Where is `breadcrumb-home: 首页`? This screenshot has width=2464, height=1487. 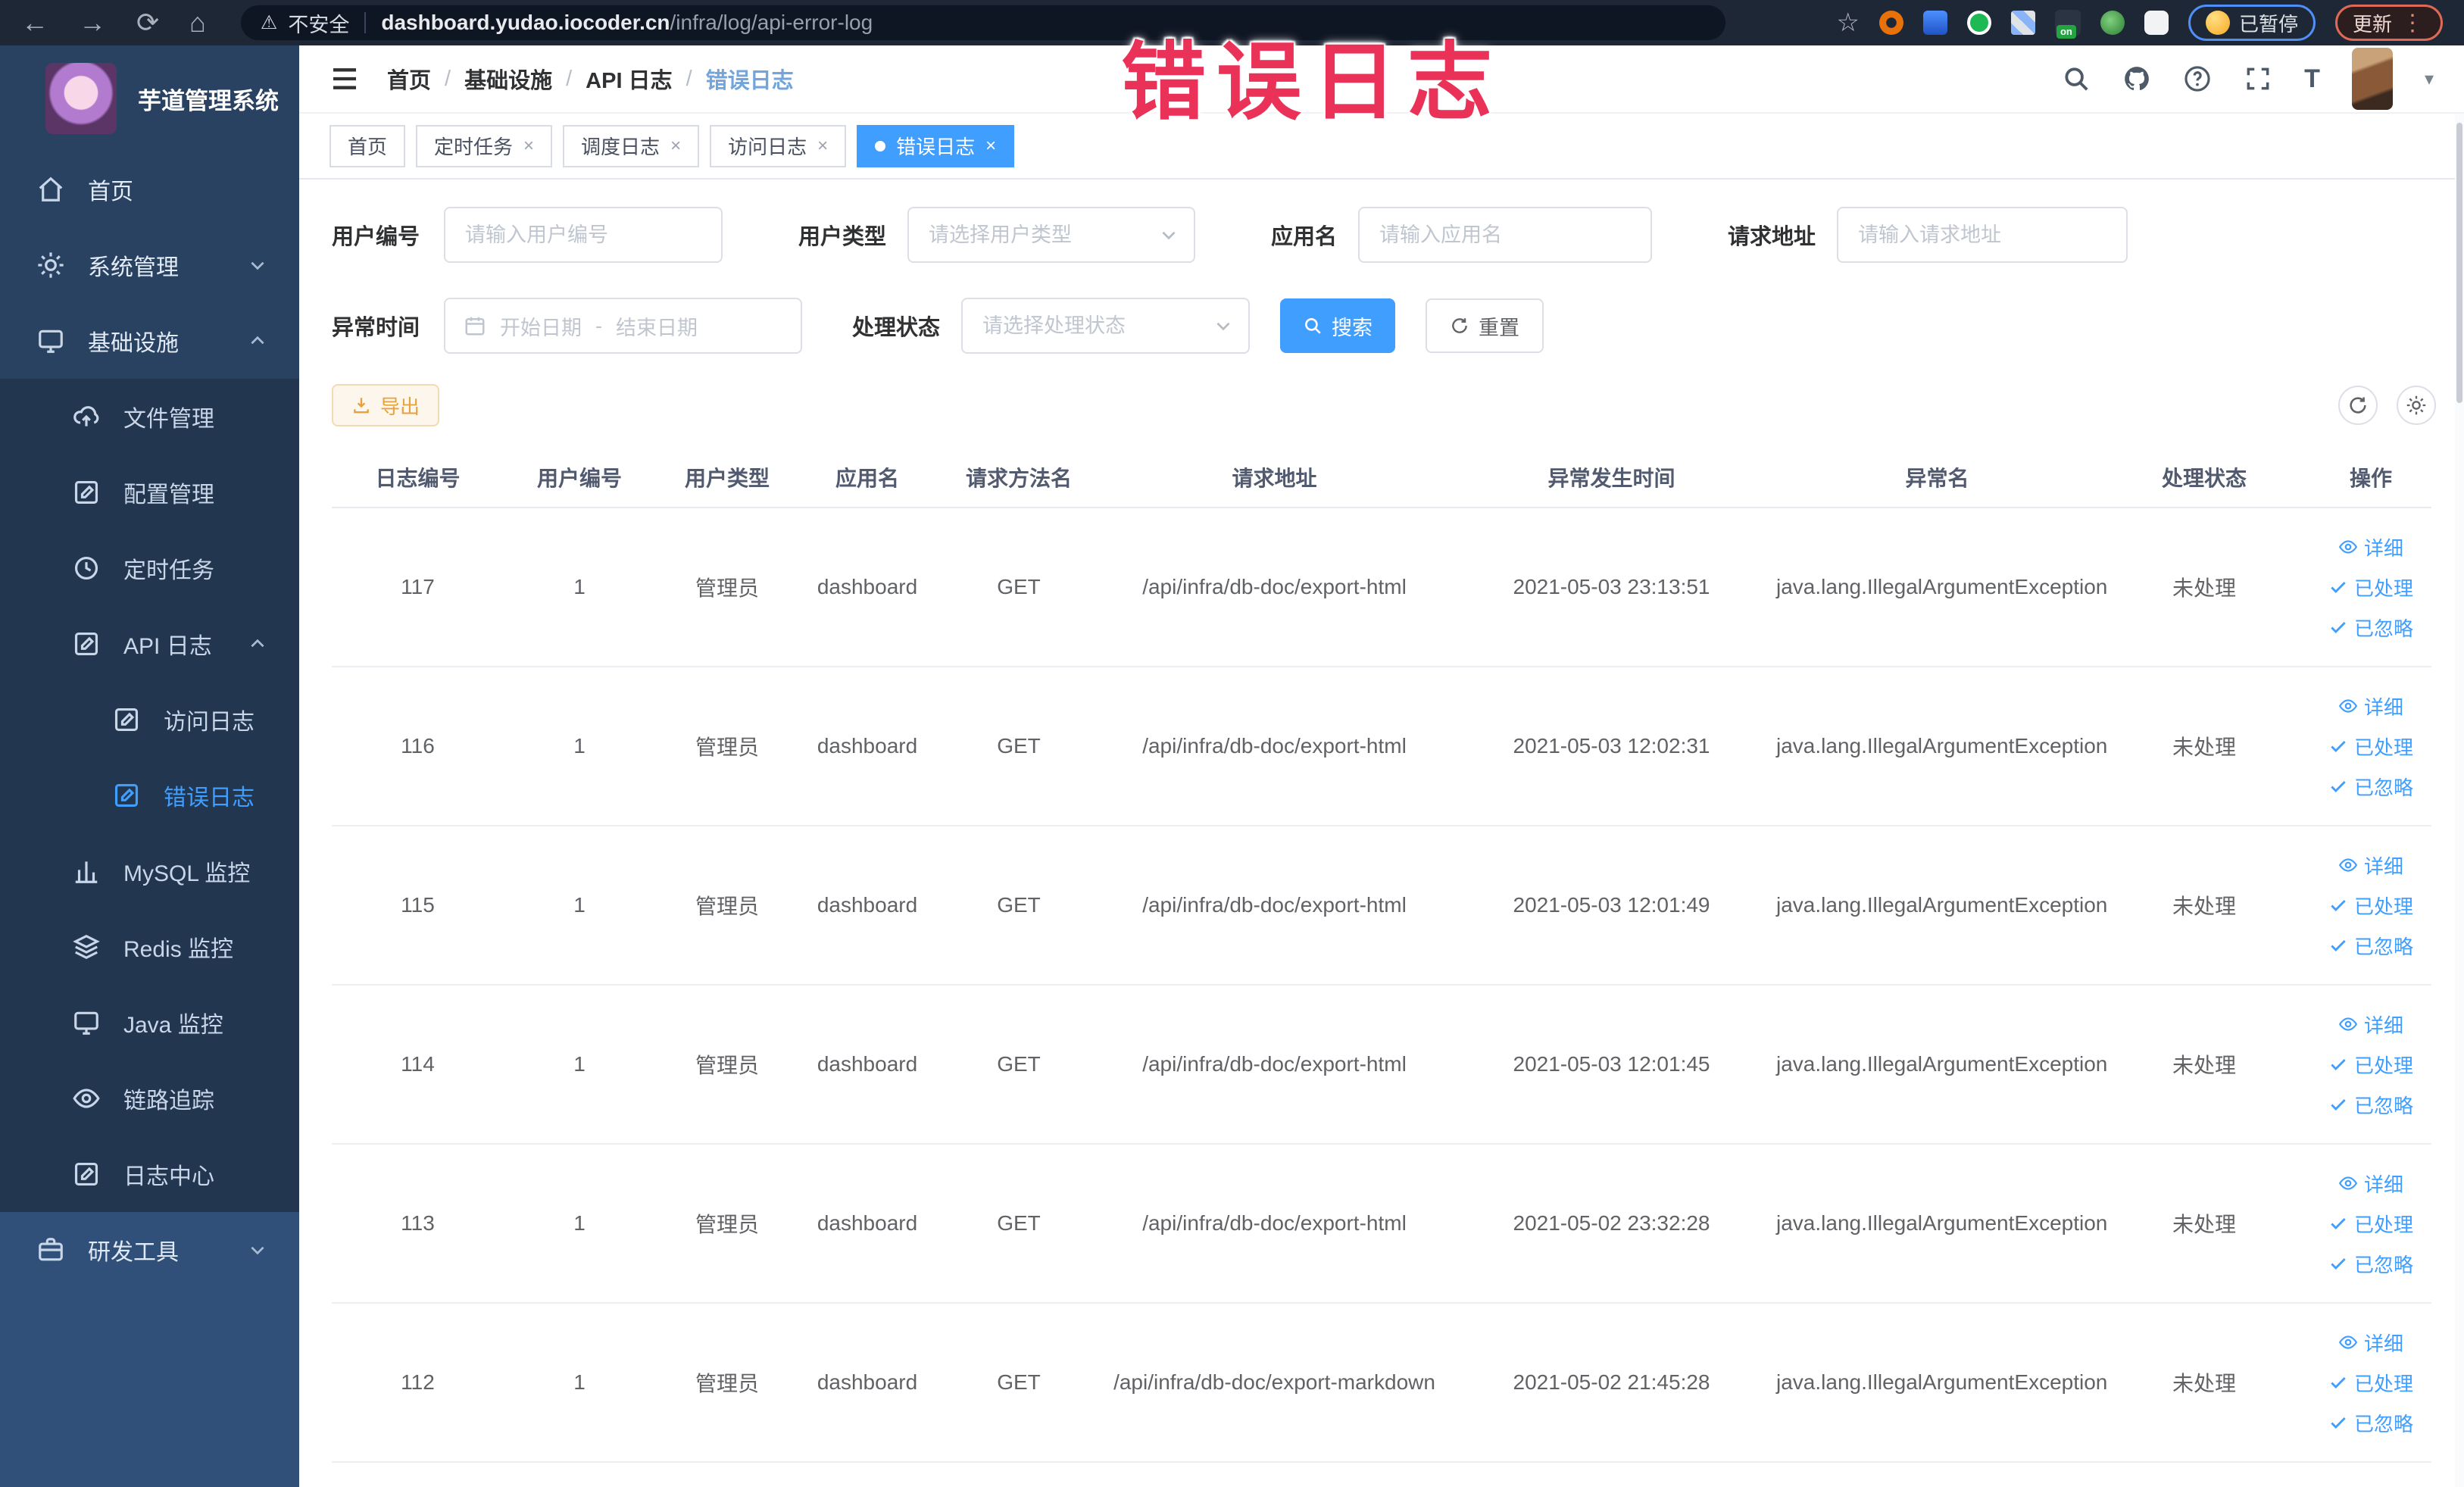
breadcrumb-home: 首页 is located at coordinates (409, 79).